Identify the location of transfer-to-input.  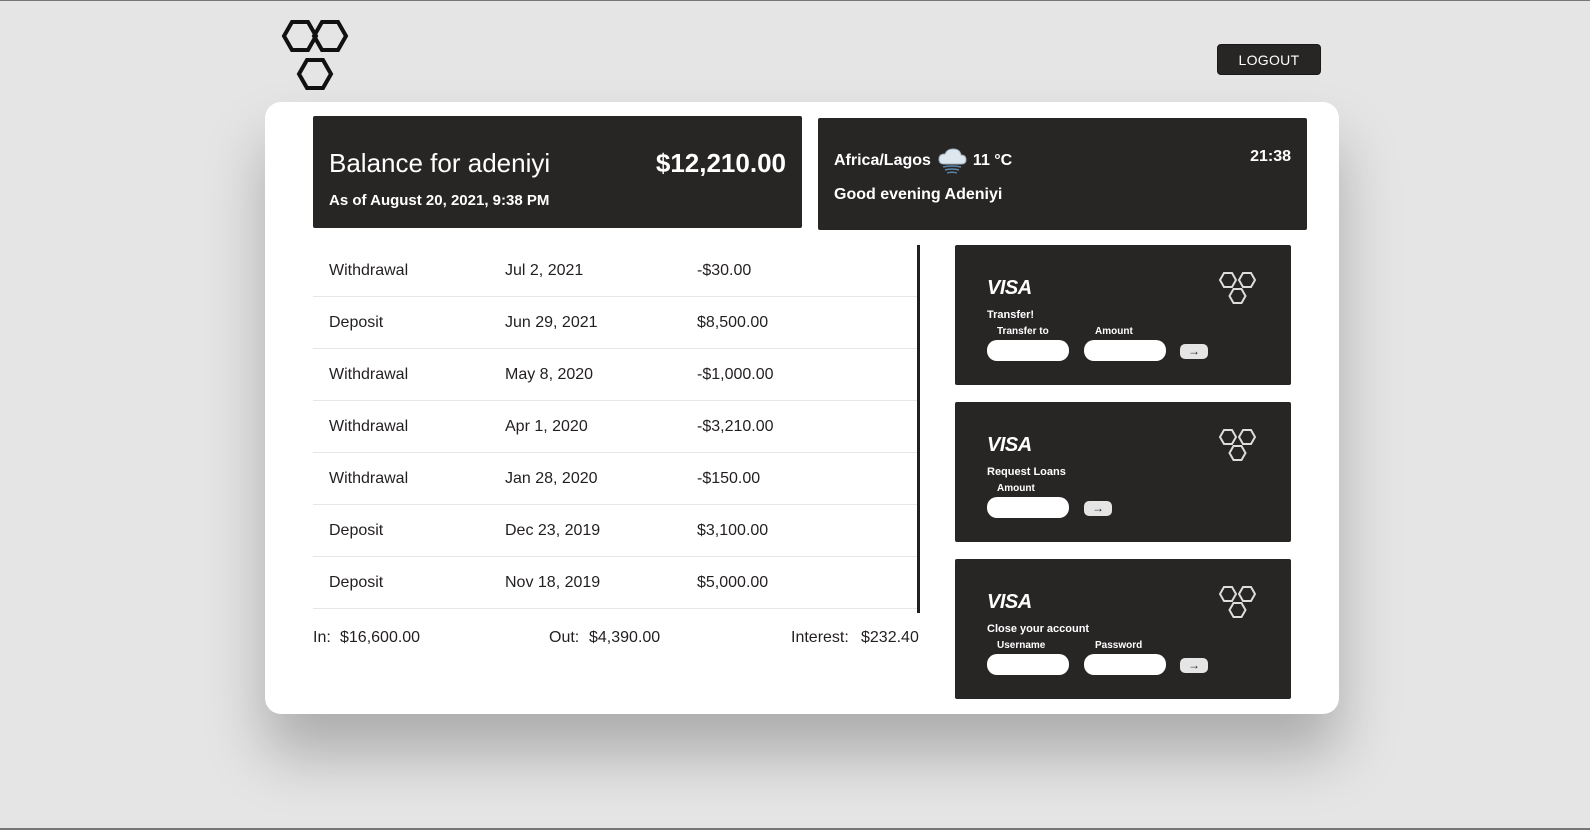
(1028, 350).